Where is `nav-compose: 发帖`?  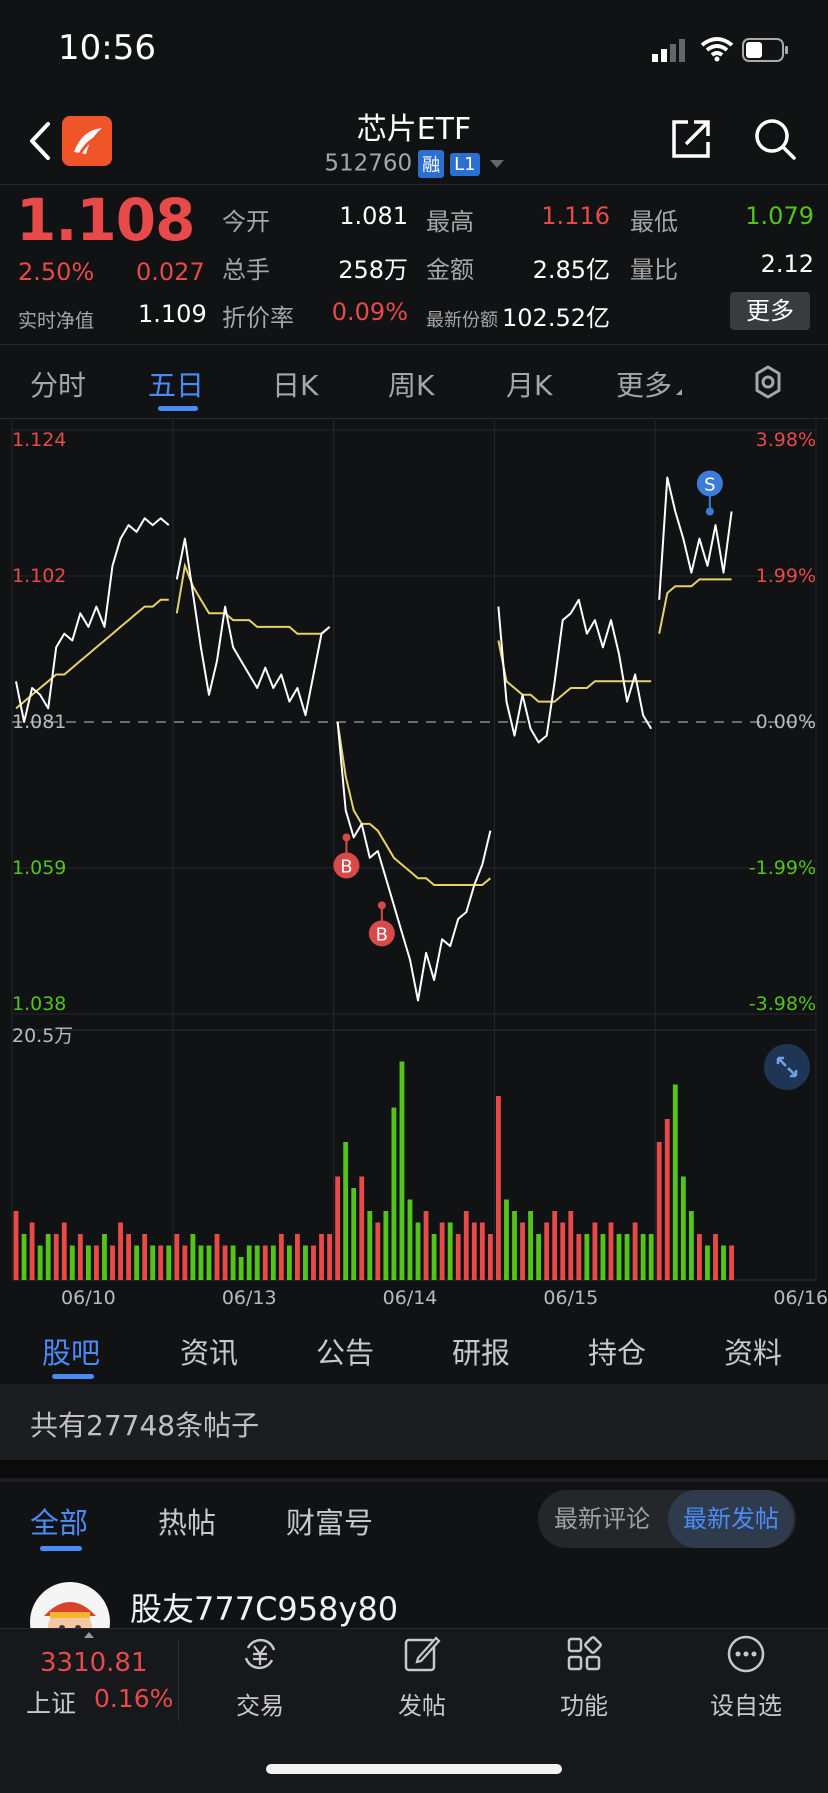 nav-compose: 发帖 is located at coordinates (422, 1677).